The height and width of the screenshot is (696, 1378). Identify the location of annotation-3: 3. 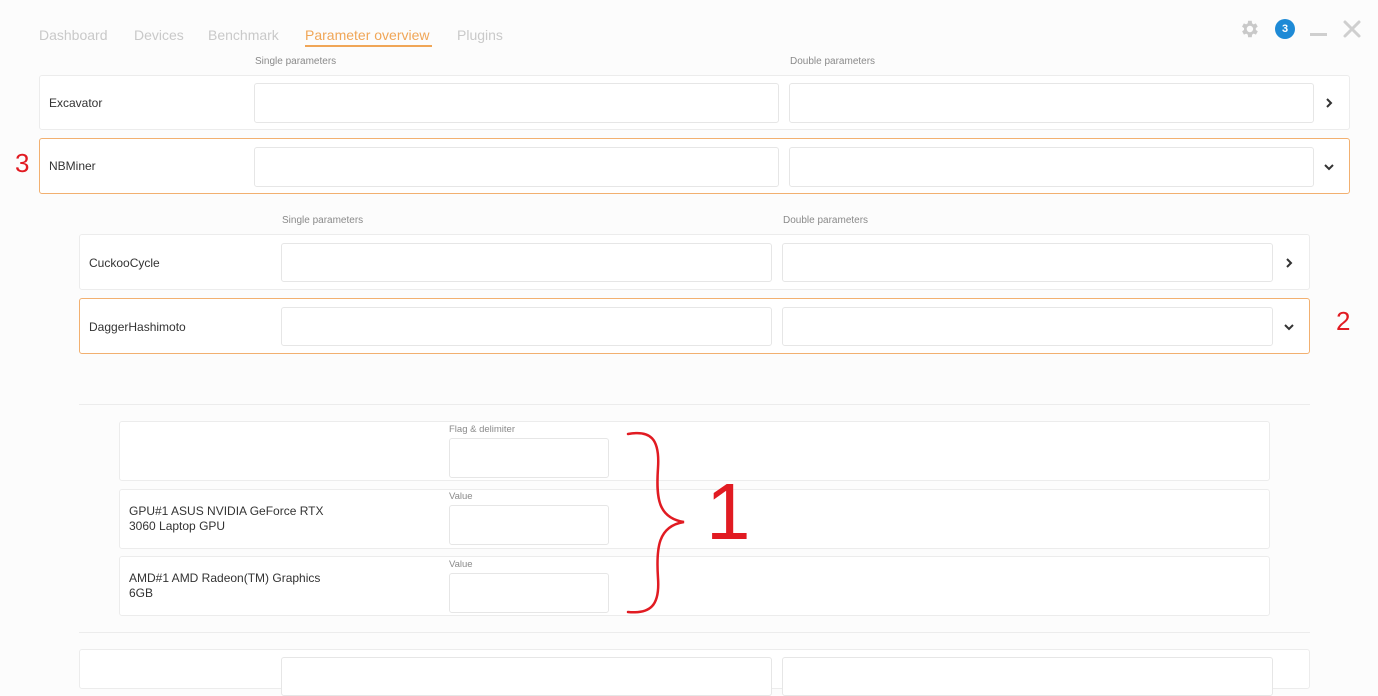
(22, 163).